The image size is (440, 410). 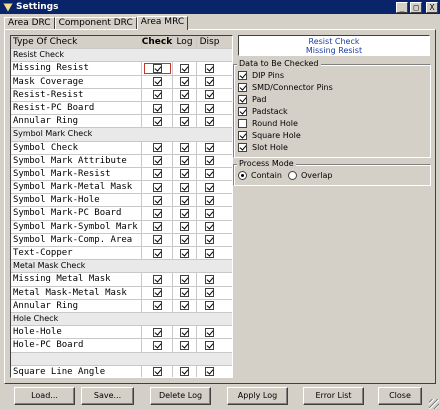 What do you see at coordinates (121, 293) in the screenshot?
I see `grid-row: Metal Mask-Metal Mask` at bounding box center [121, 293].